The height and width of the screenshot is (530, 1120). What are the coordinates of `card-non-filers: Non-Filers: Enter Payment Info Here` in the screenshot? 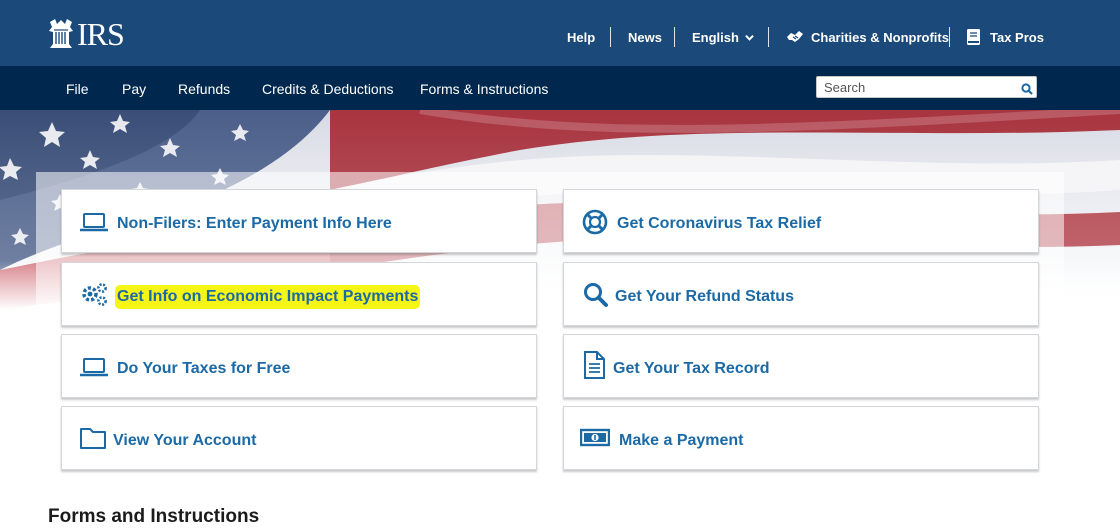 It's located at (299, 221).